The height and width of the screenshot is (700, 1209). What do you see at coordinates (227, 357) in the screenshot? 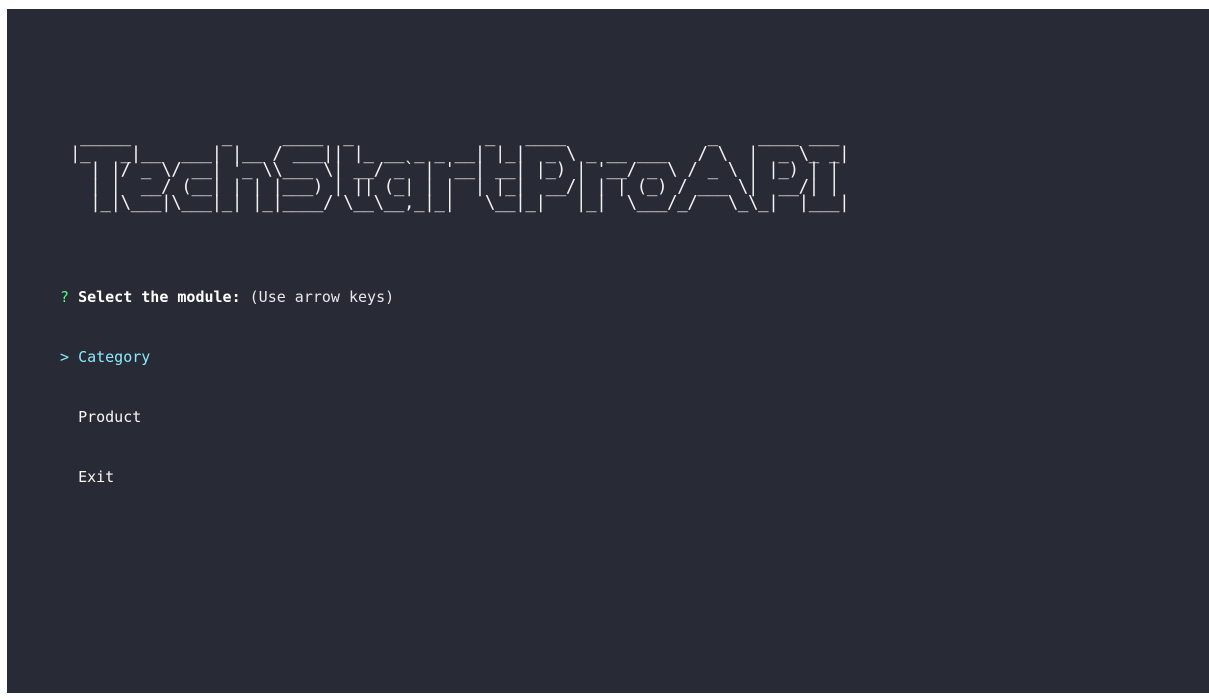
I see `menu-option-category: > Category` at bounding box center [227, 357].